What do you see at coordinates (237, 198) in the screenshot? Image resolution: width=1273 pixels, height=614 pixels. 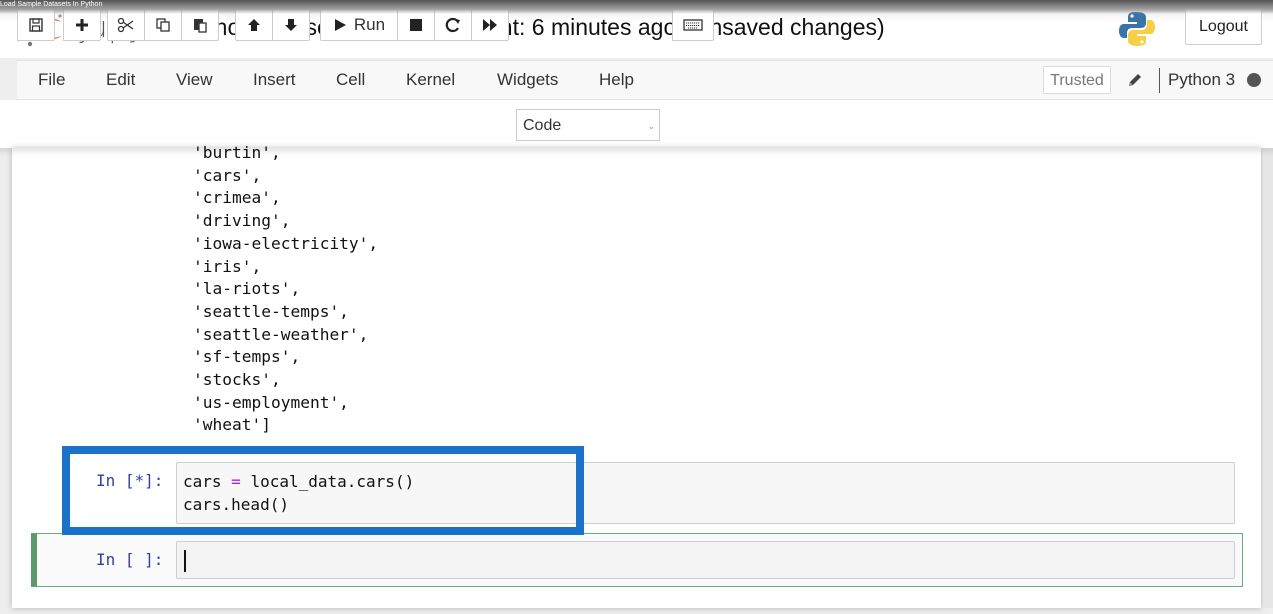 I see `output-line: 'crimea',` at bounding box center [237, 198].